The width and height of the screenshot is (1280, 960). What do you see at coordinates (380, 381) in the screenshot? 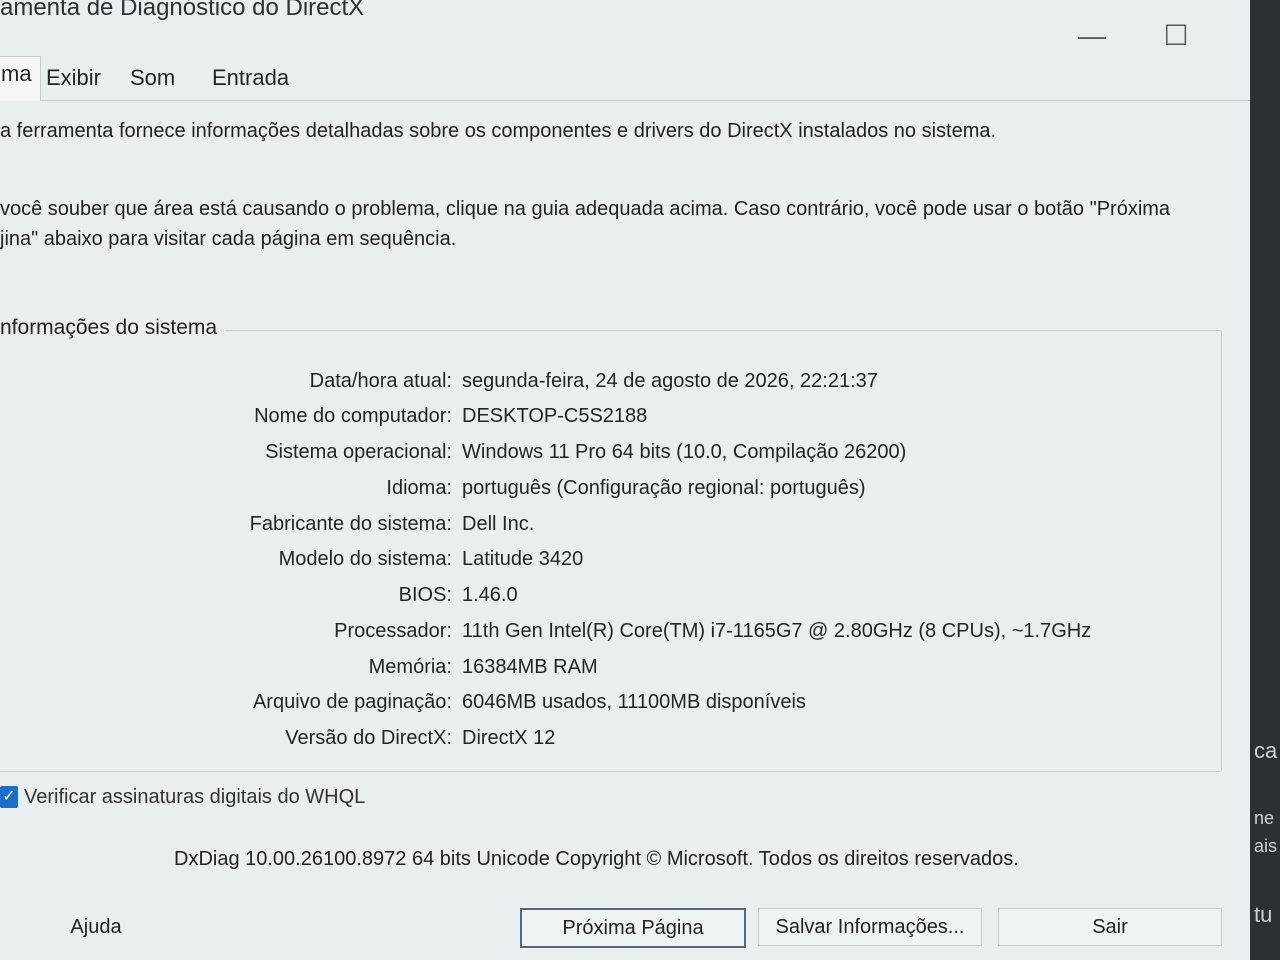
I see `info-label: Data/hora atual:` at bounding box center [380, 381].